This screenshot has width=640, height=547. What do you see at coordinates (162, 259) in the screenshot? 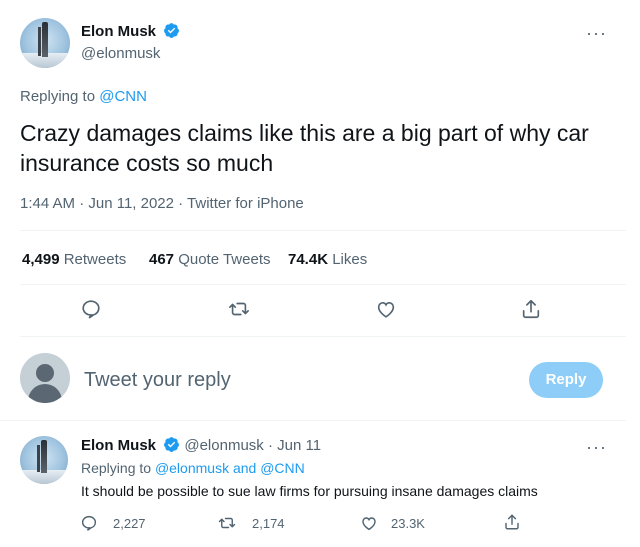
I see `quote-count: 467` at bounding box center [162, 259].